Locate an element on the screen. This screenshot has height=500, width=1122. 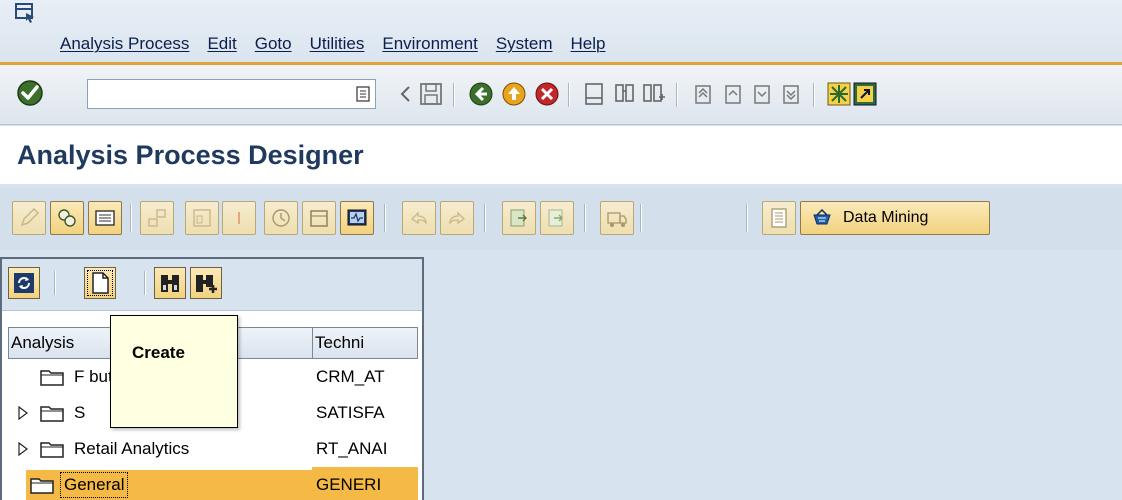
pencil-icon is located at coordinates (30, 217).